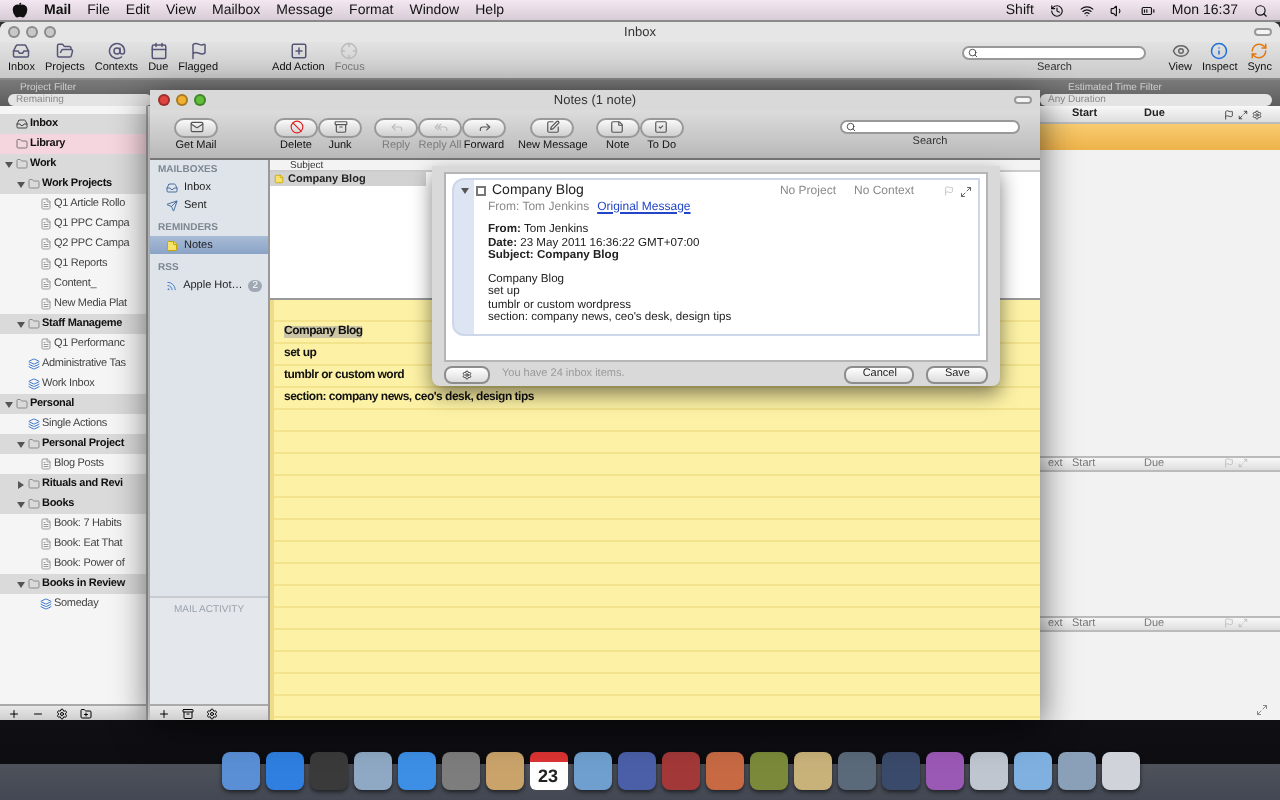 This screenshot has height=800, width=1280. What do you see at coordinates (552, 127) in the screenshot?
I see `compose-icon` at bounding box center [552, 127].